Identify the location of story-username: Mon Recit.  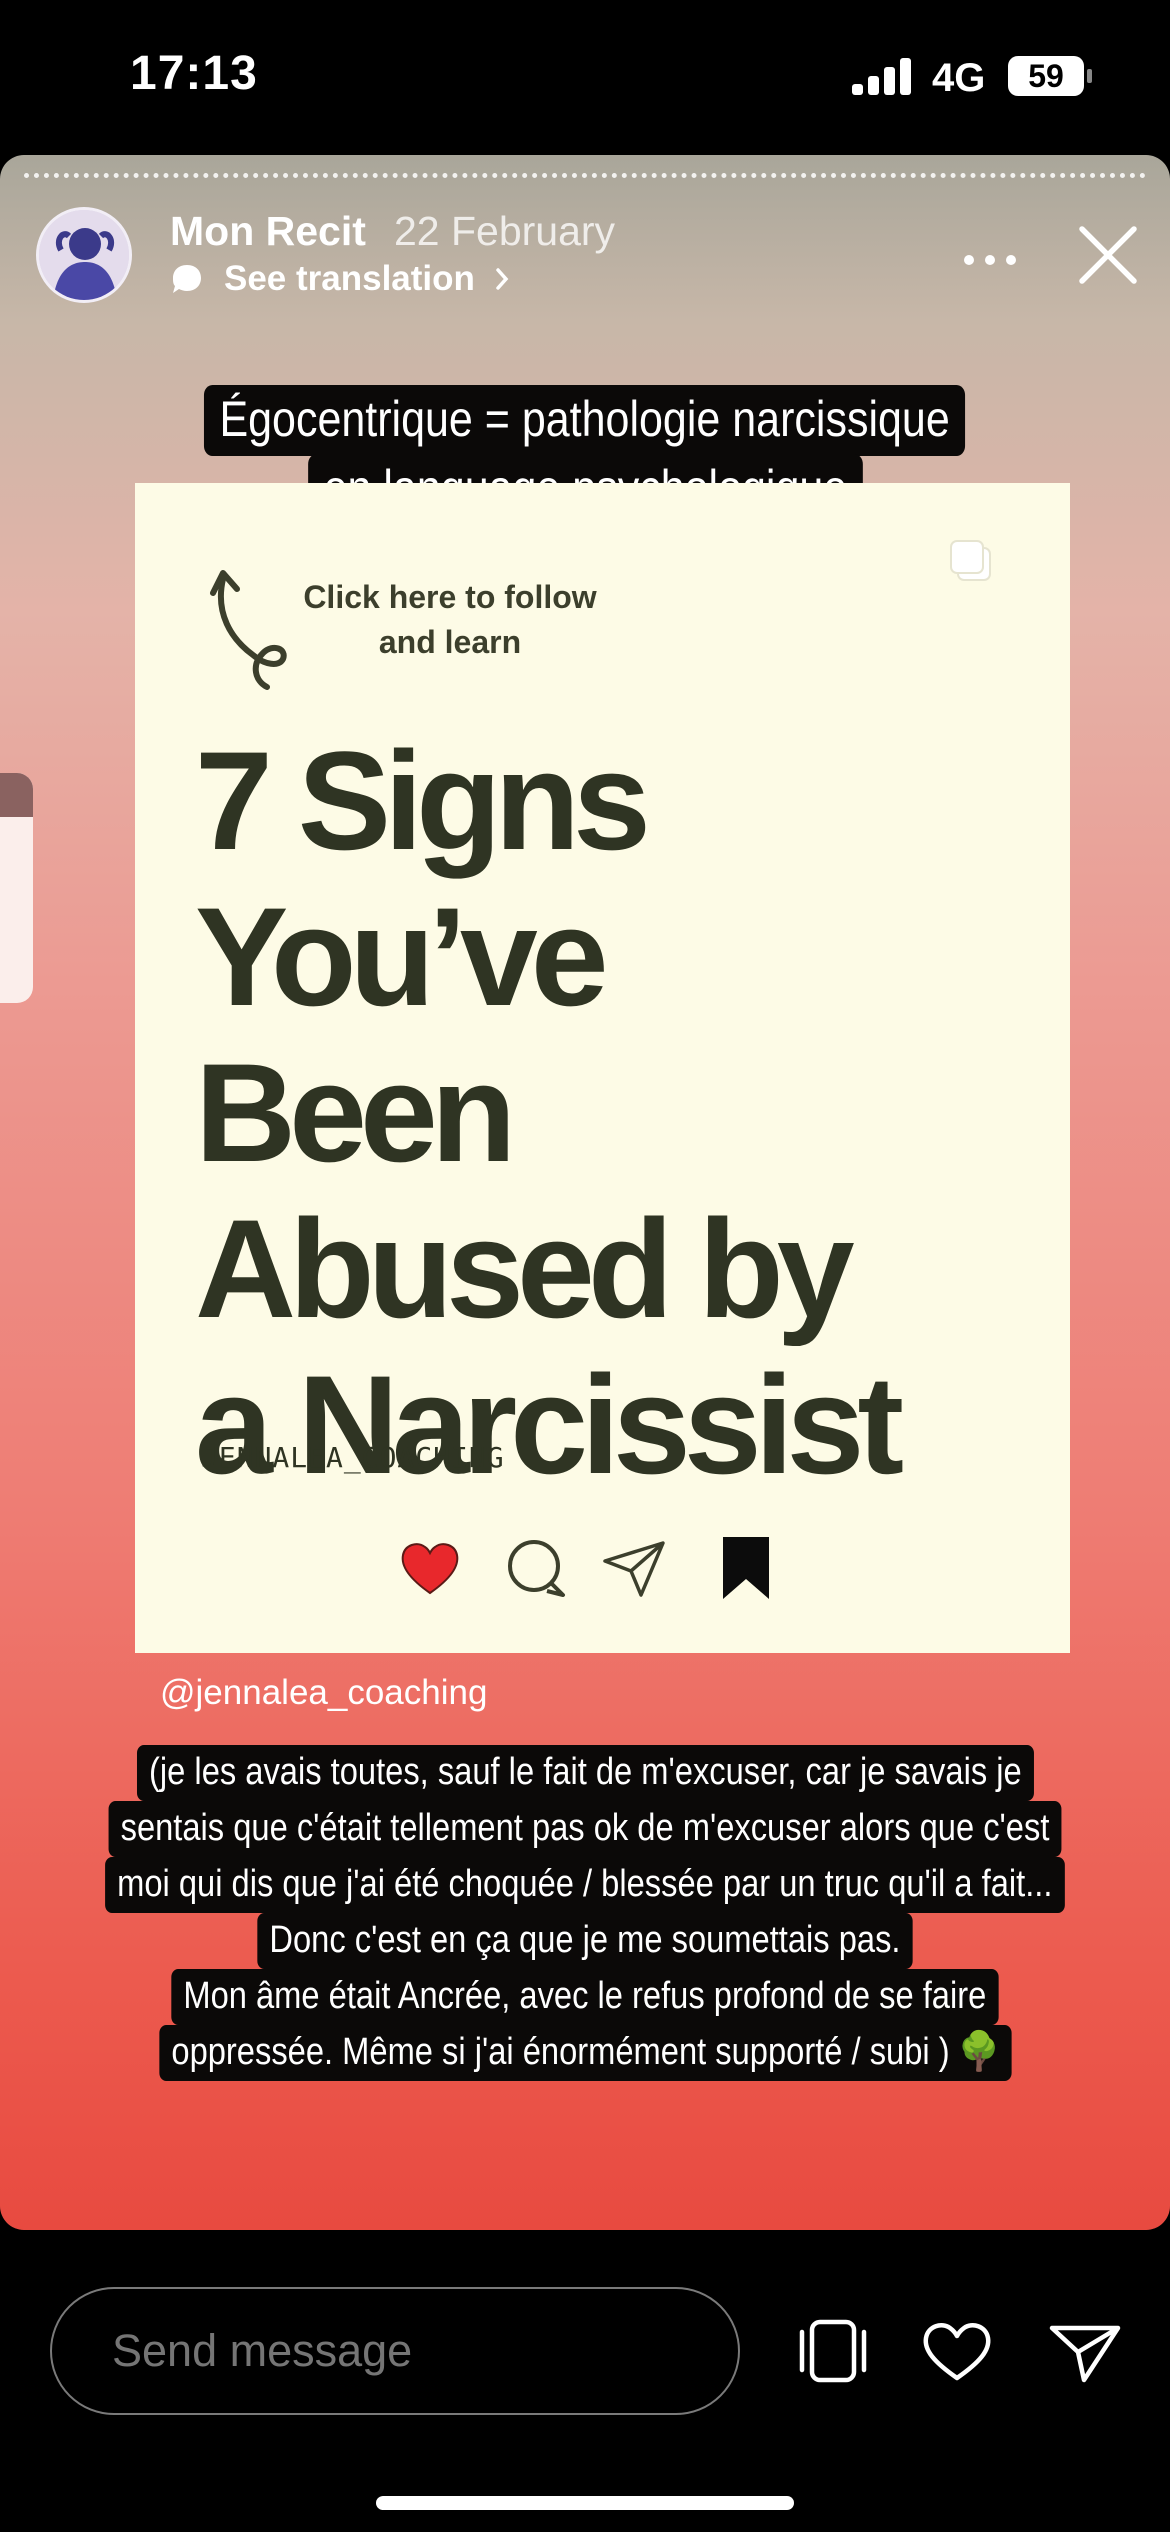
(268, 231).